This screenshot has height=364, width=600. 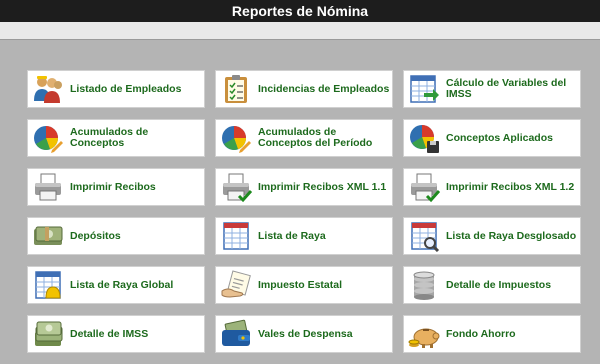 What do you see at coordinates (236, 89) in the screenshot?
I see `clipboard-checklist-icon` at bounding box center [236, 89].